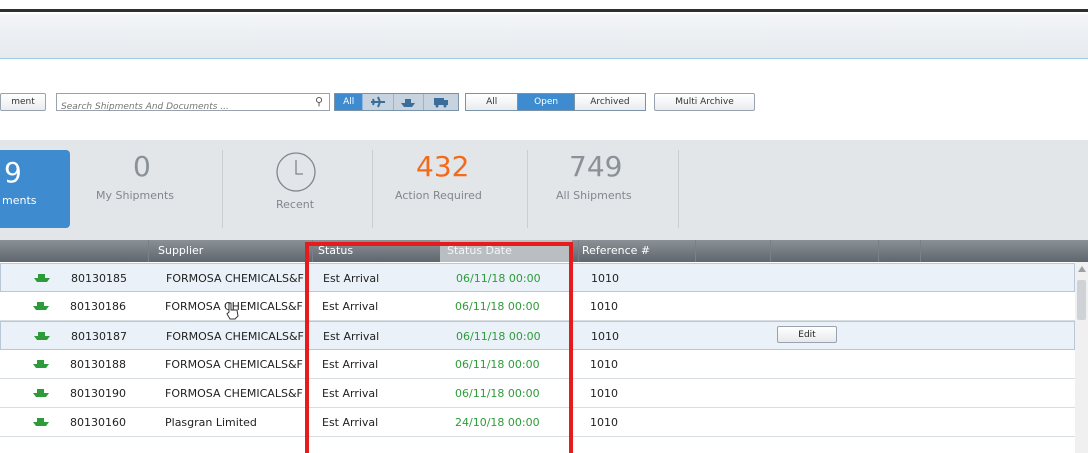 This screenshot has width=1088, height=453. I want to click on airplane-icon, so click(377, 102).